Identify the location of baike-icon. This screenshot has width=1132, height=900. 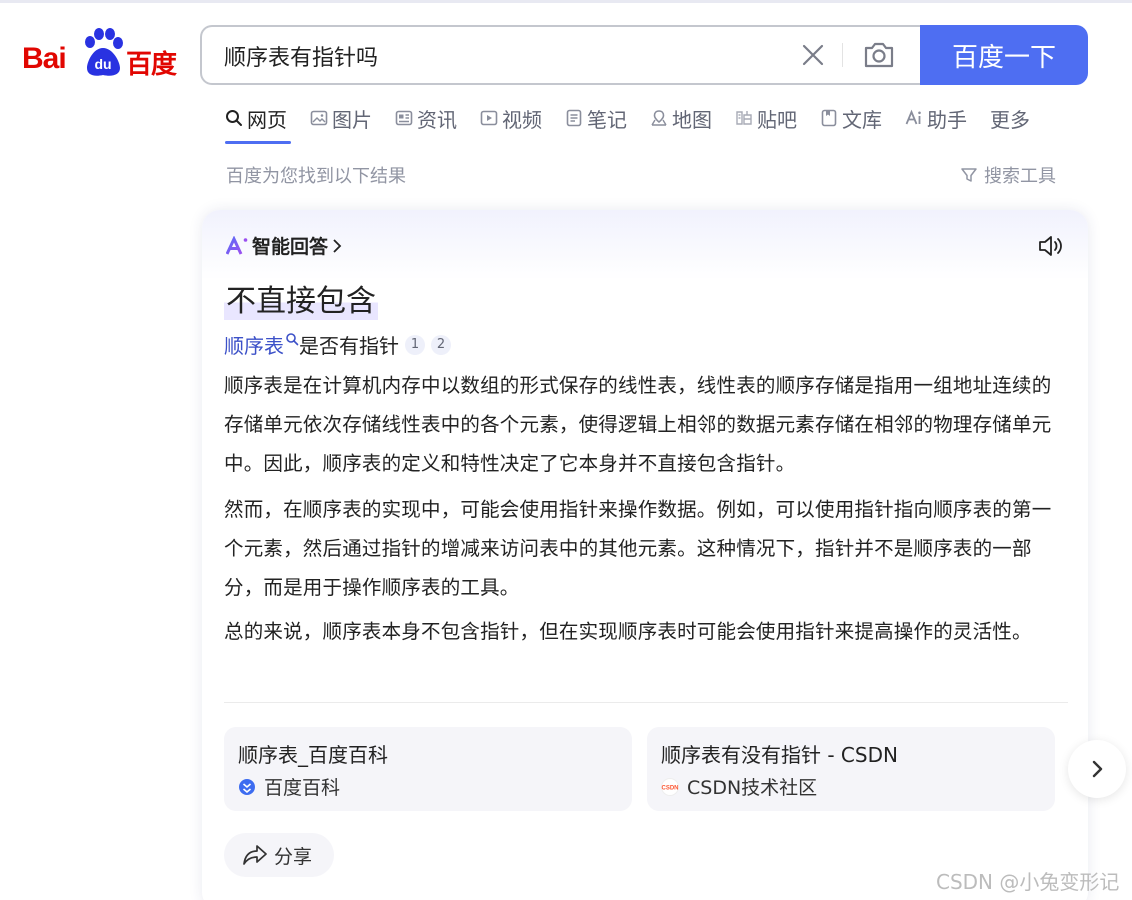
(247, 786).